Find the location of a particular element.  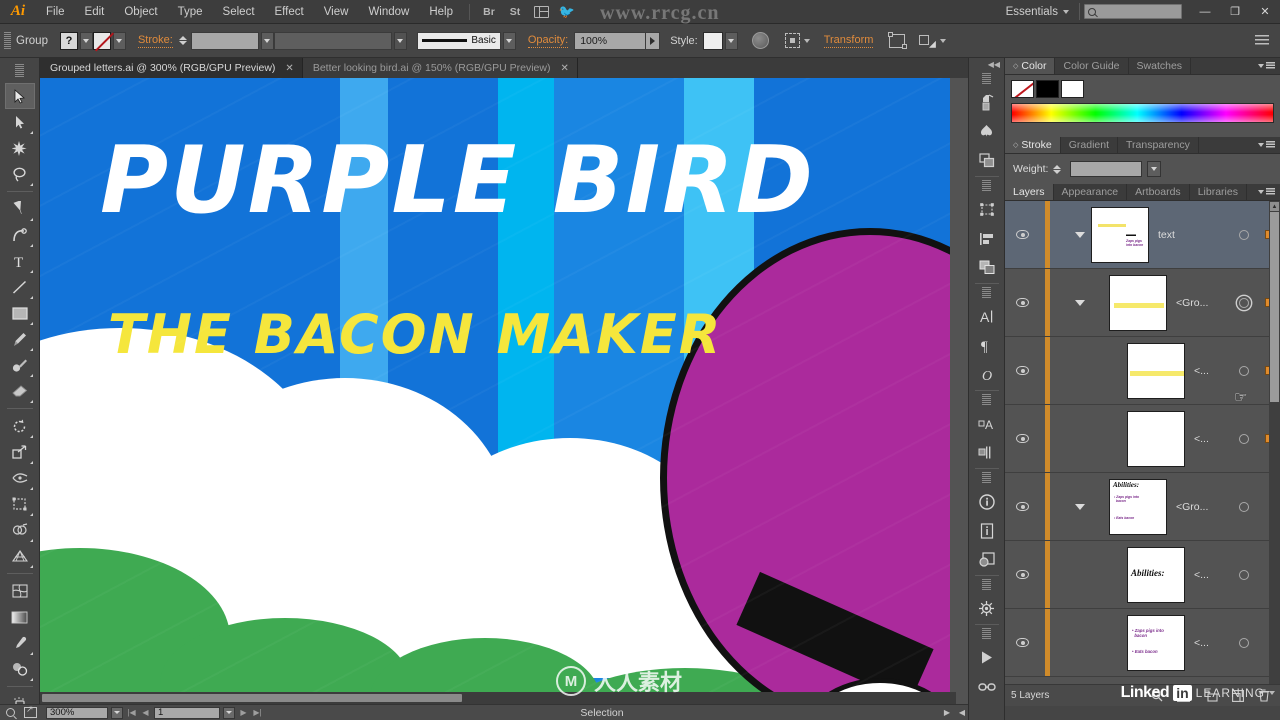

zoom-dropdown is located at coordinates (117, 712).